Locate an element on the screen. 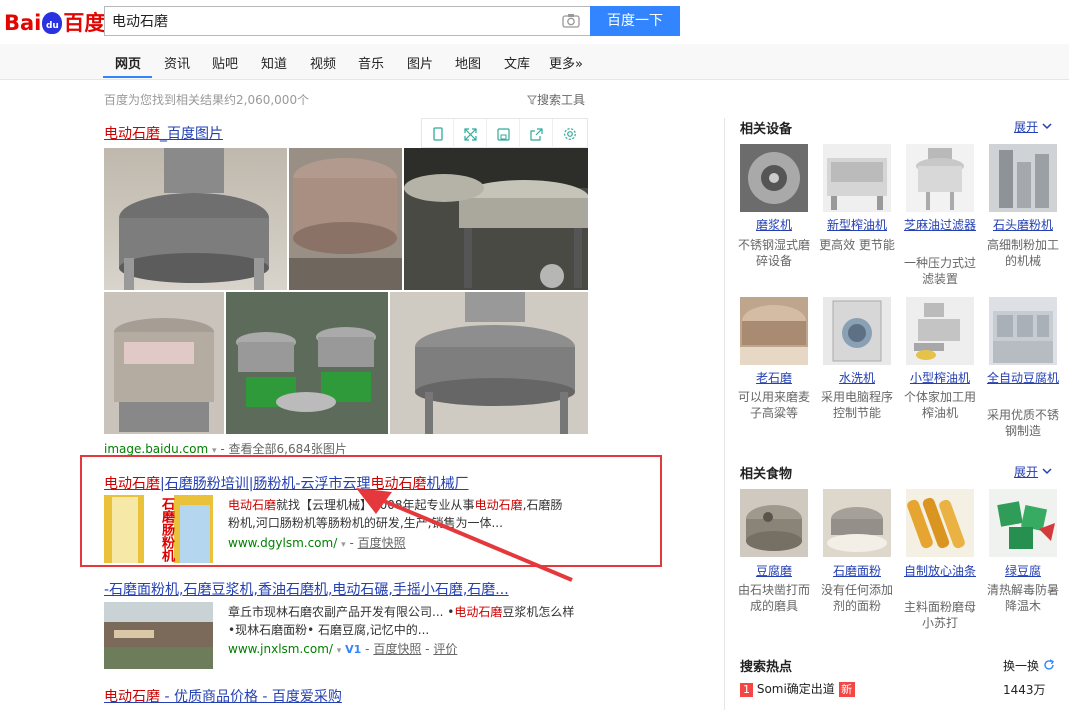  v1-badge: V1 is located at coordinates (353, 649).